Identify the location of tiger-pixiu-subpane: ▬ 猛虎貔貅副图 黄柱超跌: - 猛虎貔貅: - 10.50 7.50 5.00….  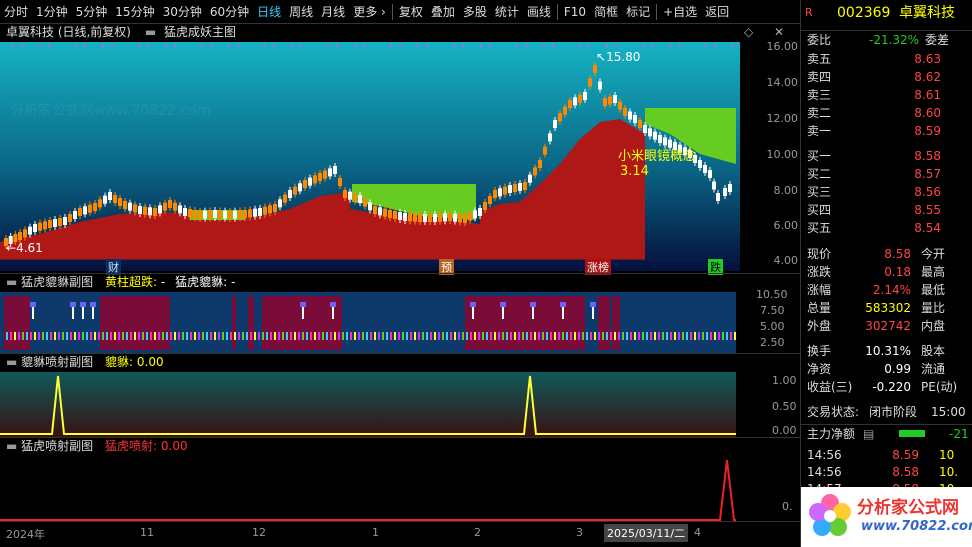
(400, 313).